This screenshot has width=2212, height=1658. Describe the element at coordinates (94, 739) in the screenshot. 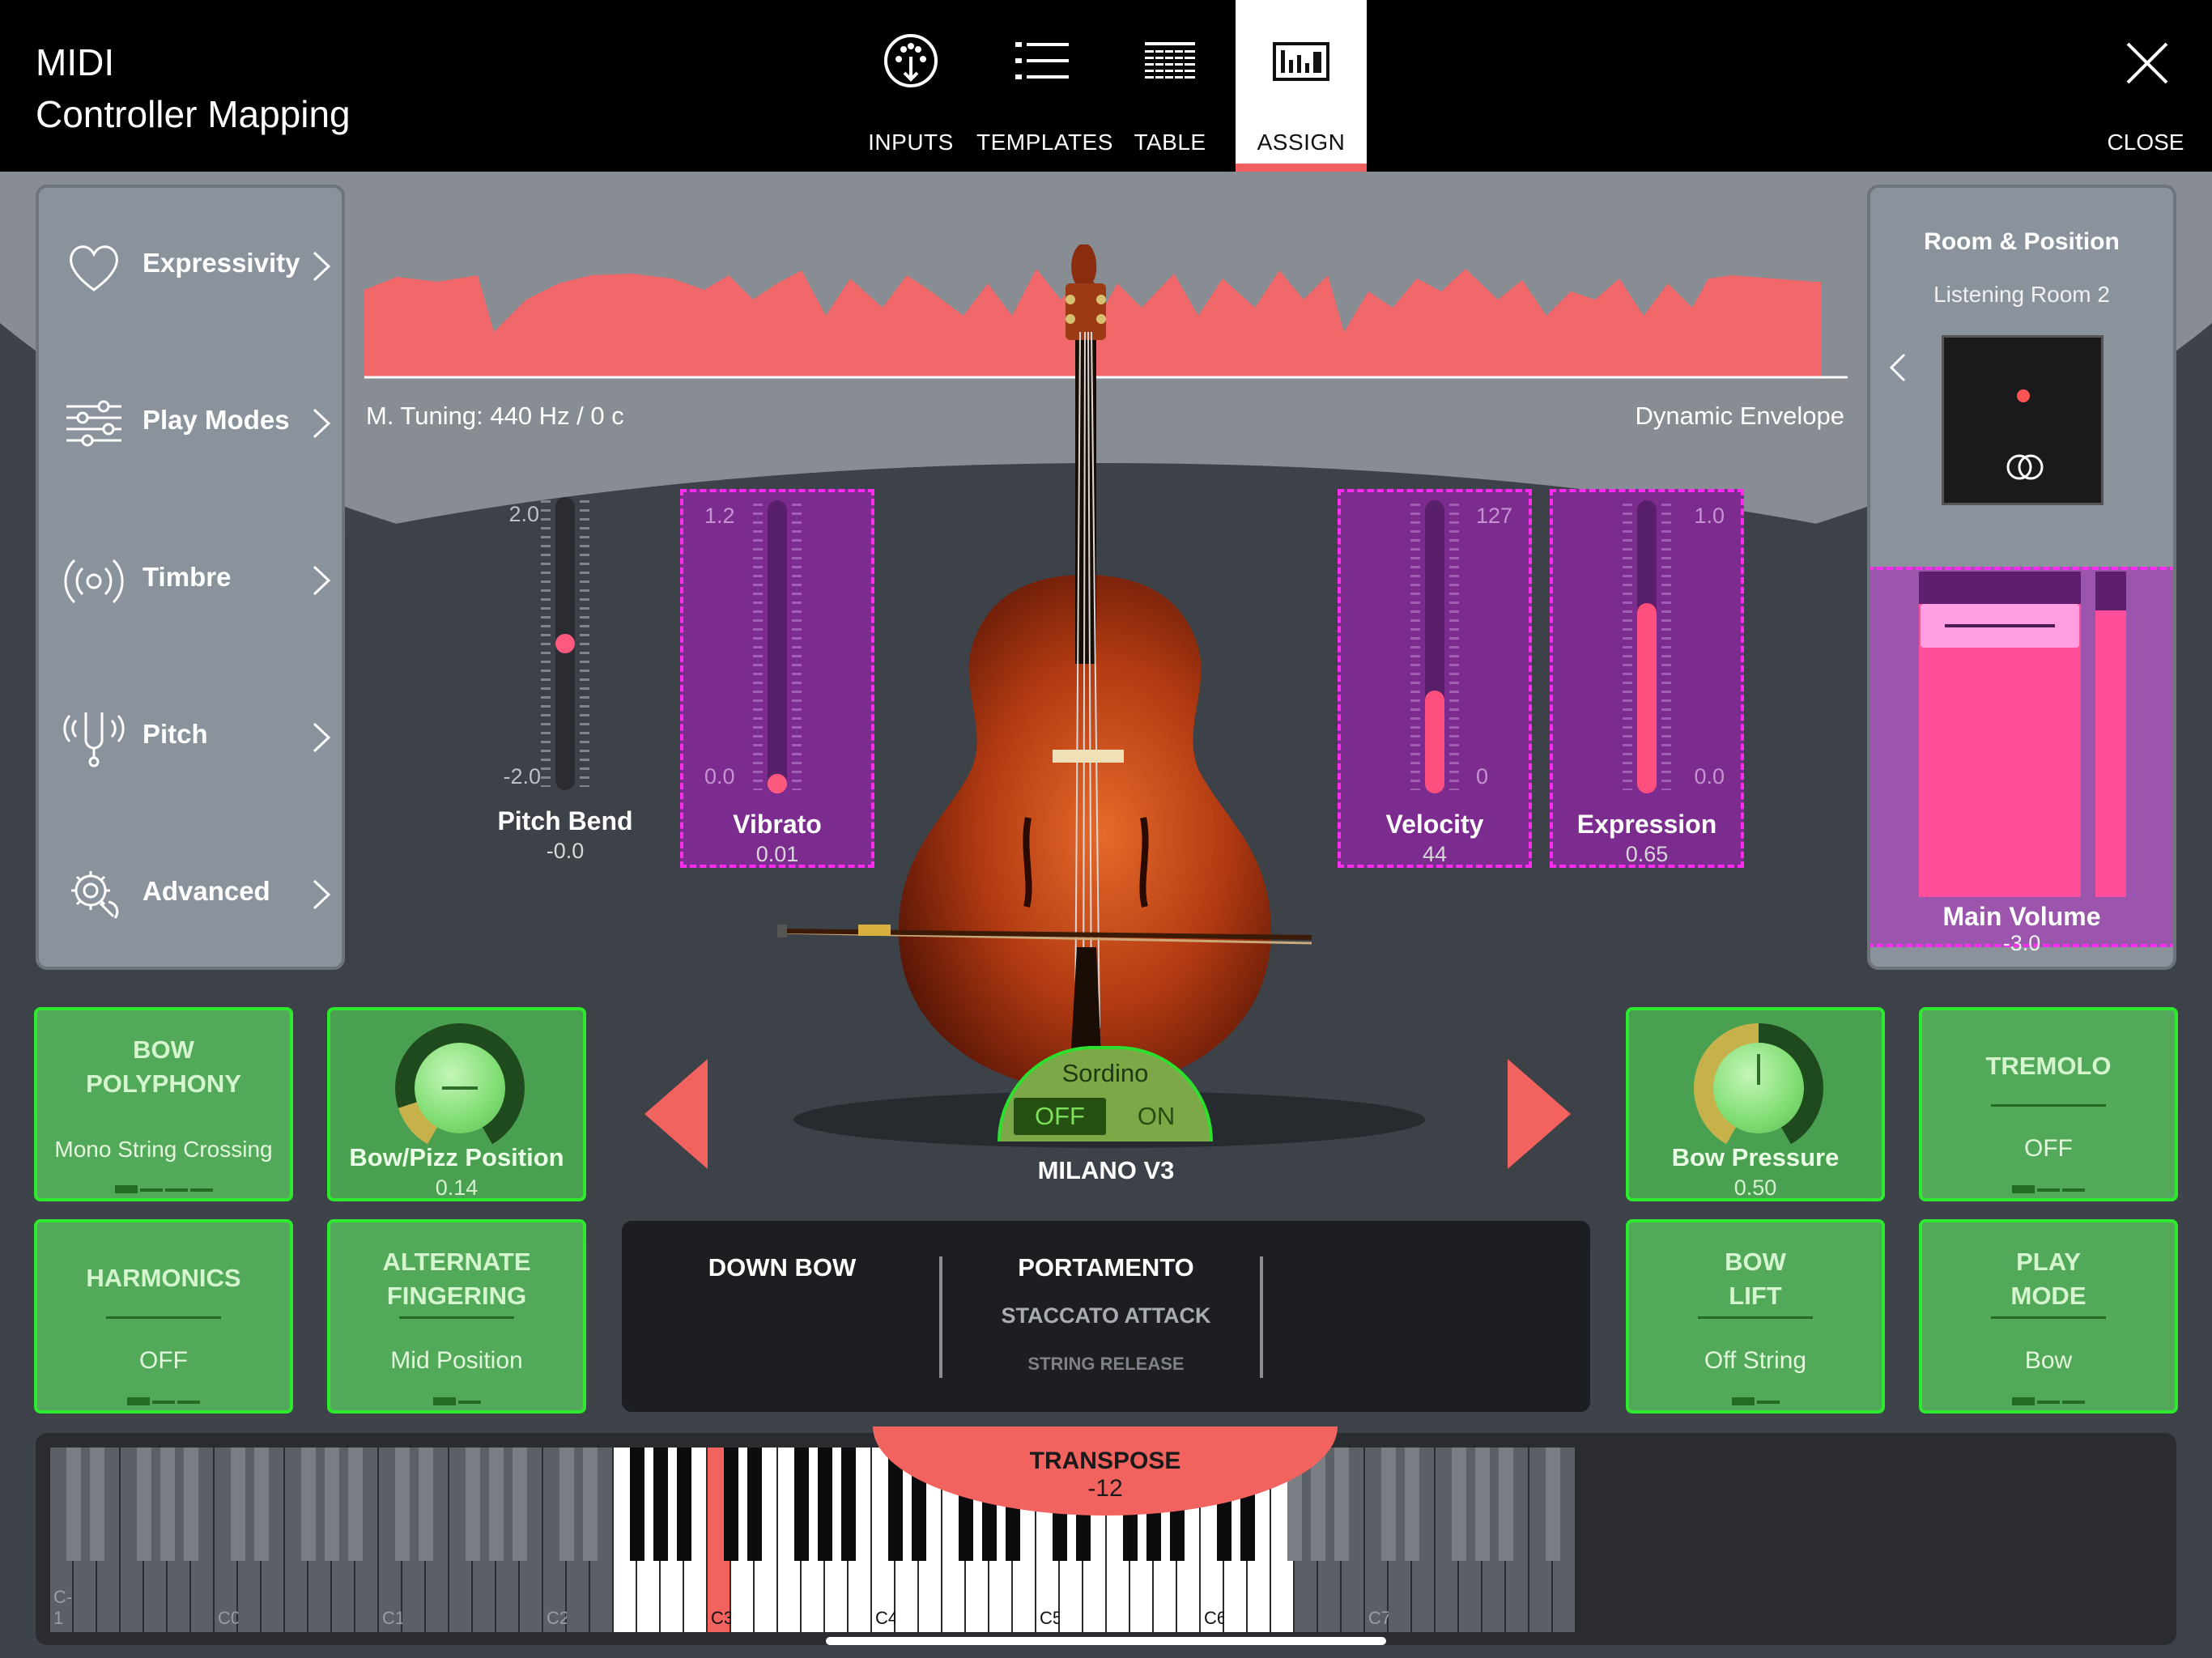

I see `tuning-fork-icon` at that location.